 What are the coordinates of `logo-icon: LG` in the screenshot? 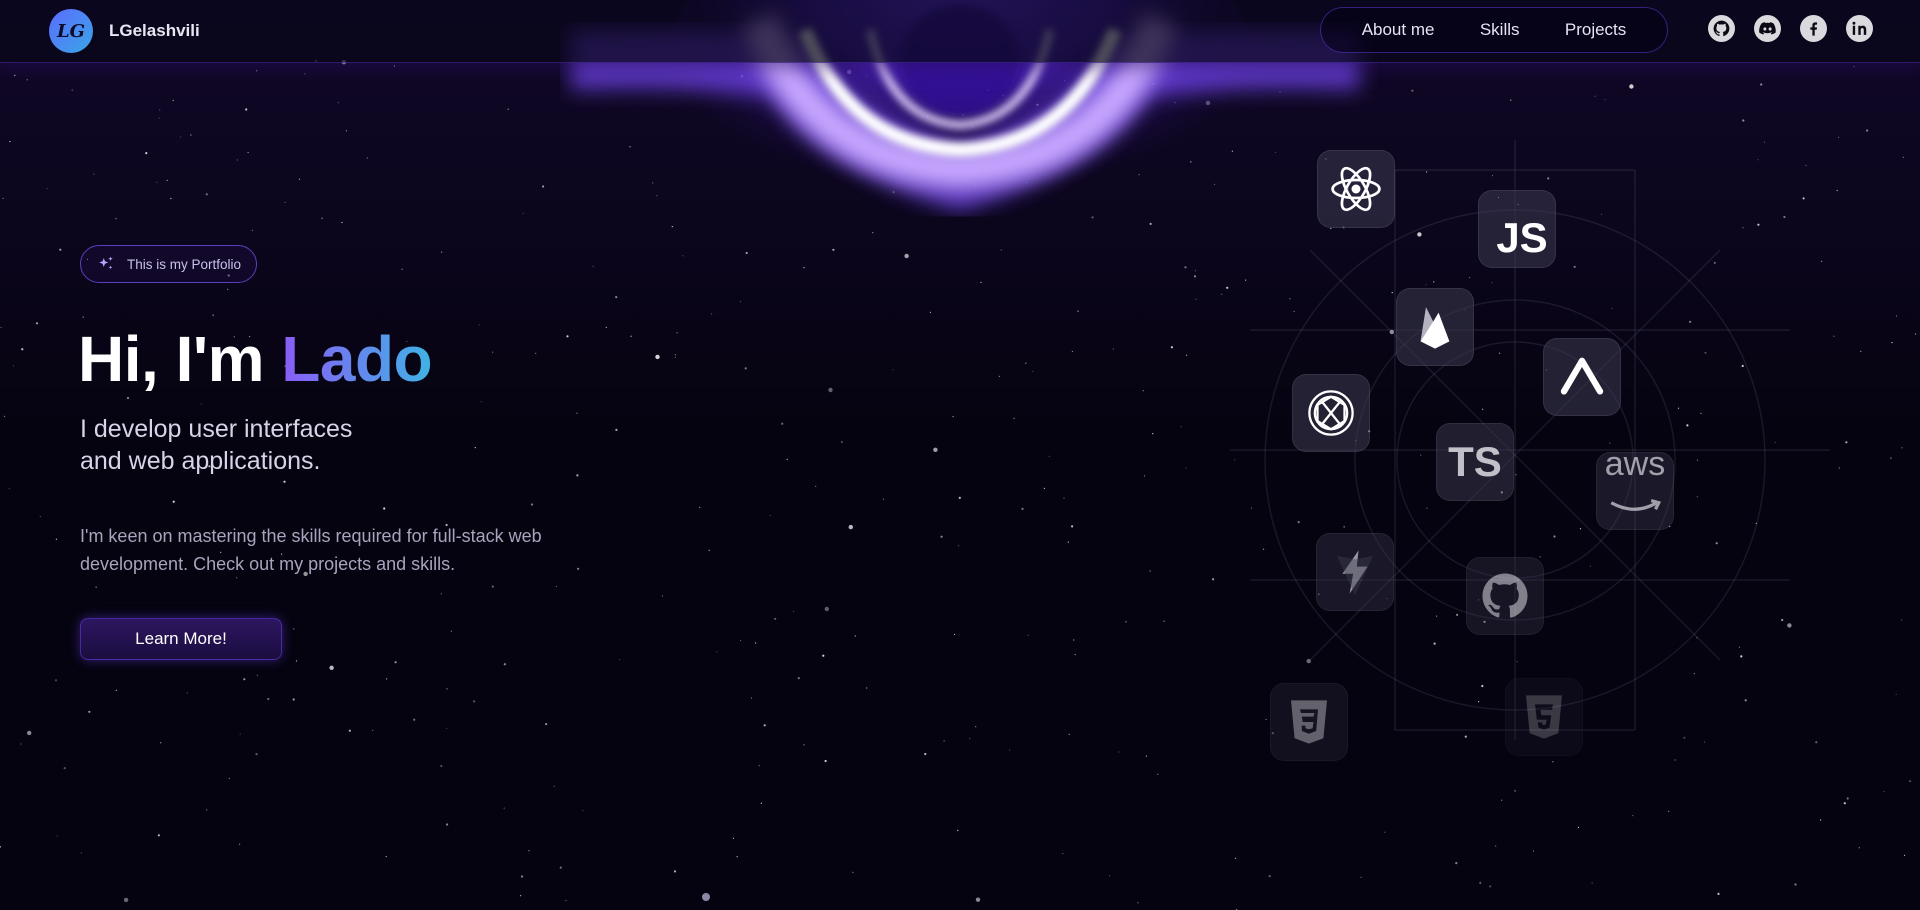 It's located at (71, 31).